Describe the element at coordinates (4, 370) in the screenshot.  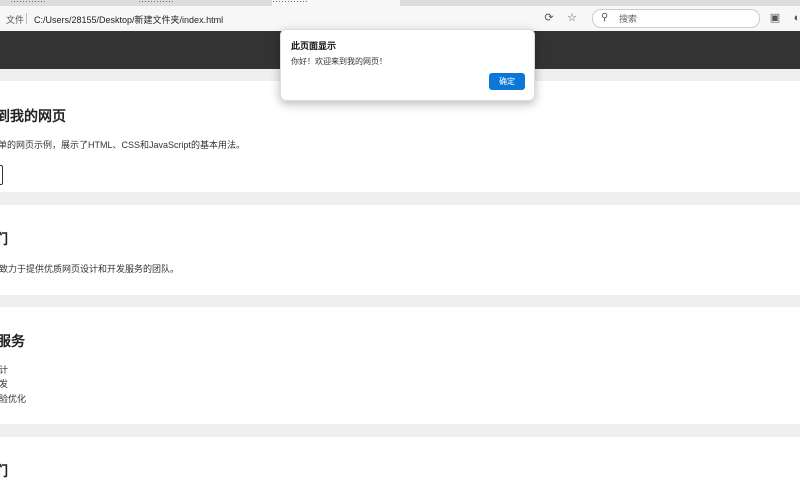
I see `list-item: 计` at that location.